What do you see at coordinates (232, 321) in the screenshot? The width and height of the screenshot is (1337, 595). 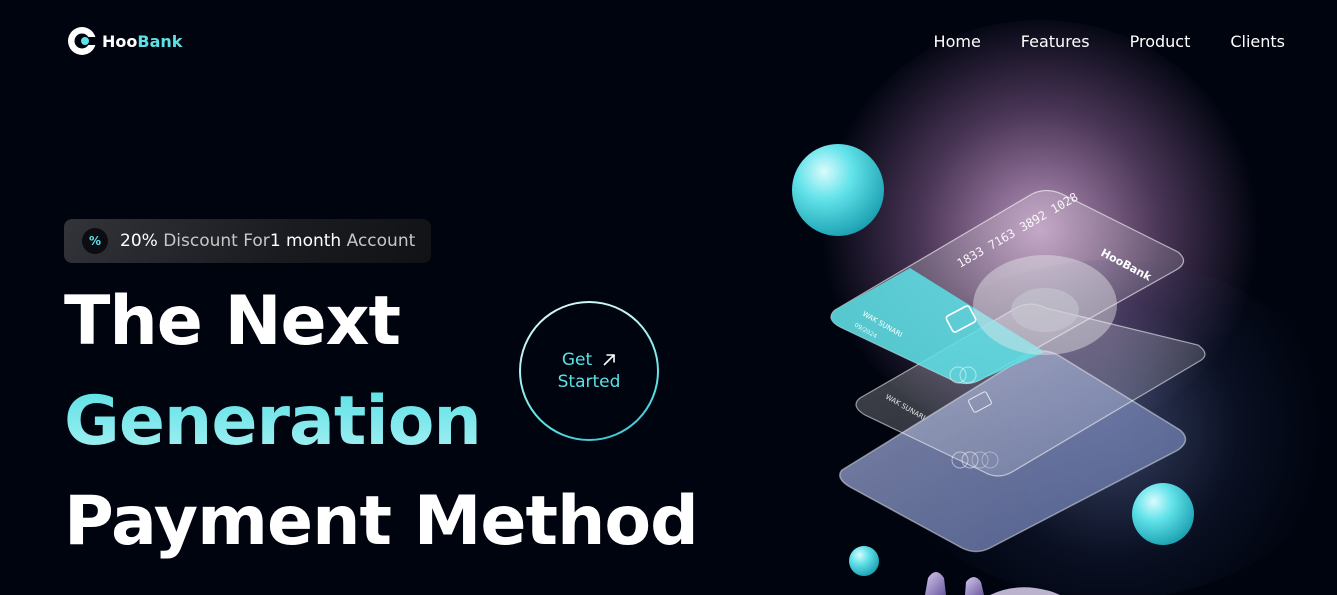 I see `hero-heading-line1: The Next` at bounding box center [232, 321].